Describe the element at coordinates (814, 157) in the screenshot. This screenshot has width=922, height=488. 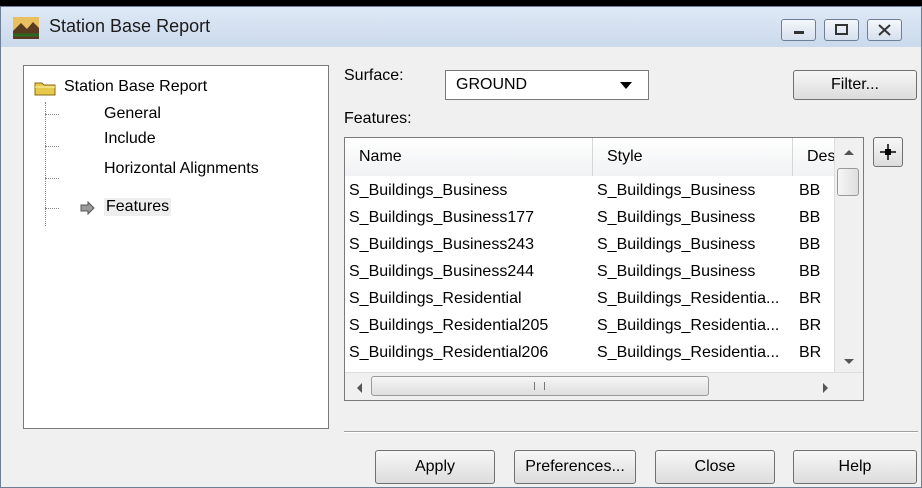
I see `column-header-des: Des` at that location.